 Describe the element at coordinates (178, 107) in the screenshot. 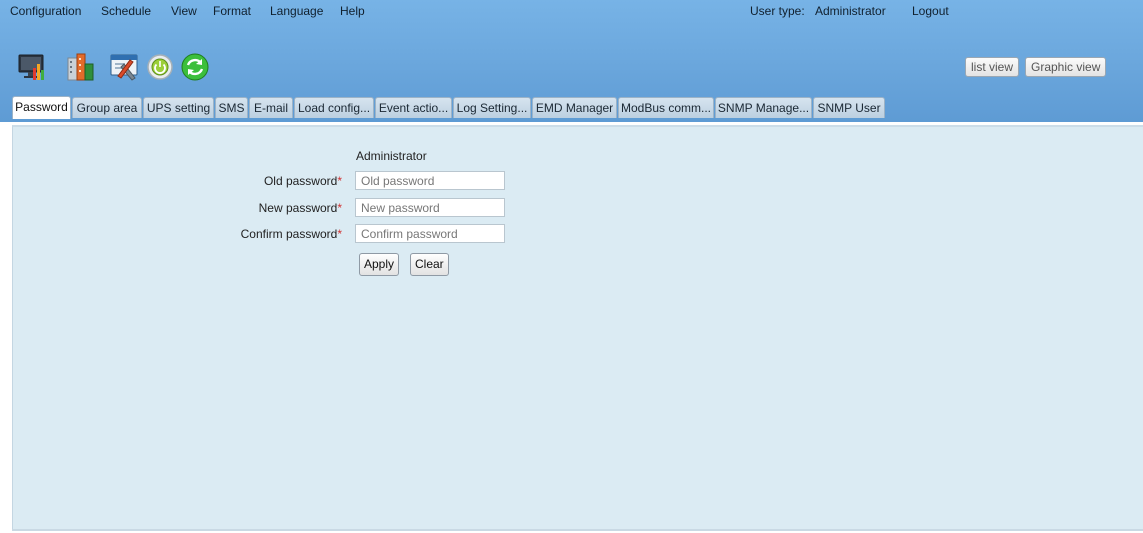

I see `tab-ups-setting: UPS setting` at that location.